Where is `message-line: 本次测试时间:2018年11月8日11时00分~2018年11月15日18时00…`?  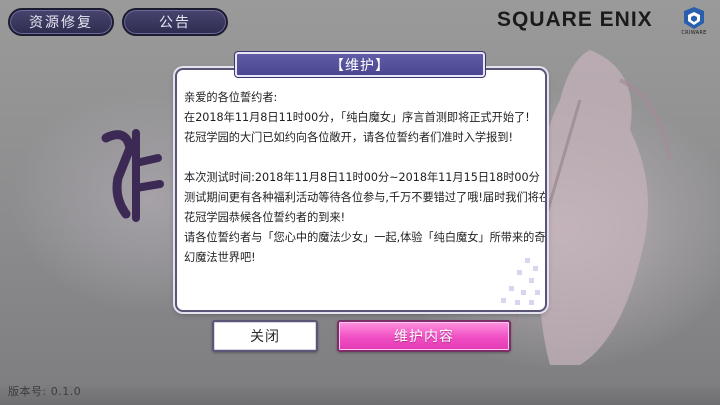 message-line: 本次测试时间:2018年11月8日11时00分~2018年11月15日18时00… is located at coordinates (362, 177).